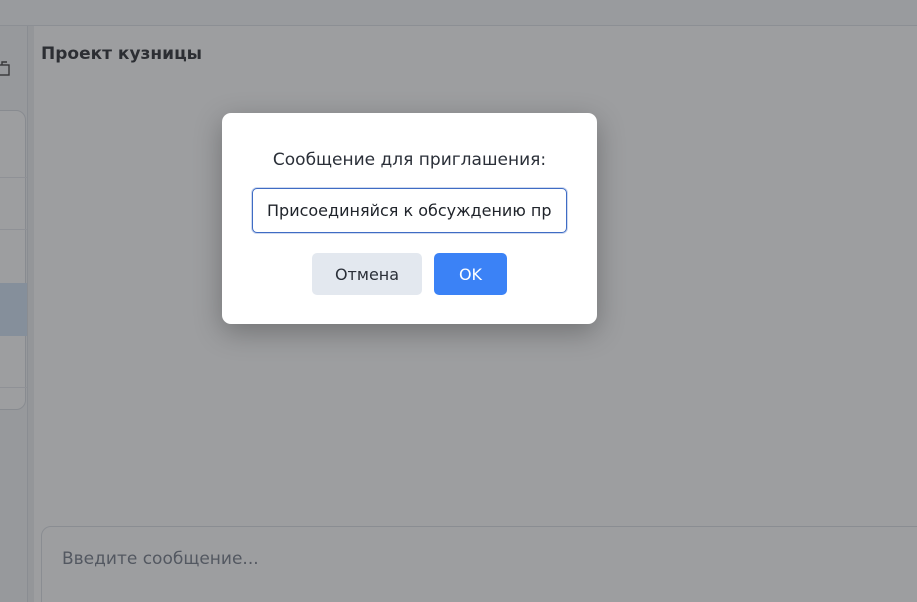 The height and width of the screenshot is (602, 917). I want to click on ok-button: OK, so click(470, 274).